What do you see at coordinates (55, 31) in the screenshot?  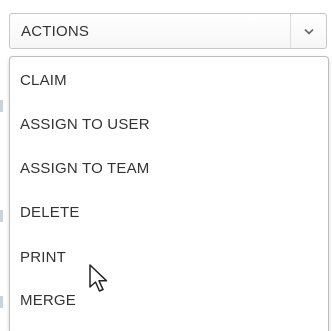 I see `actions-dropdown-label: ACTIONS` at bounding box center [55, 31].